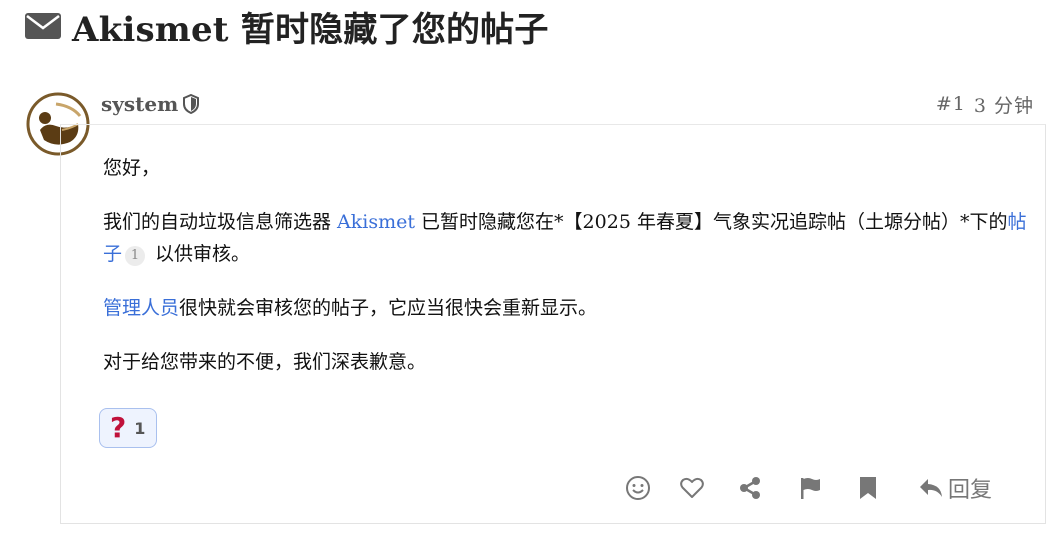  I want to click on reply-label: 回复, so click(970, 490).